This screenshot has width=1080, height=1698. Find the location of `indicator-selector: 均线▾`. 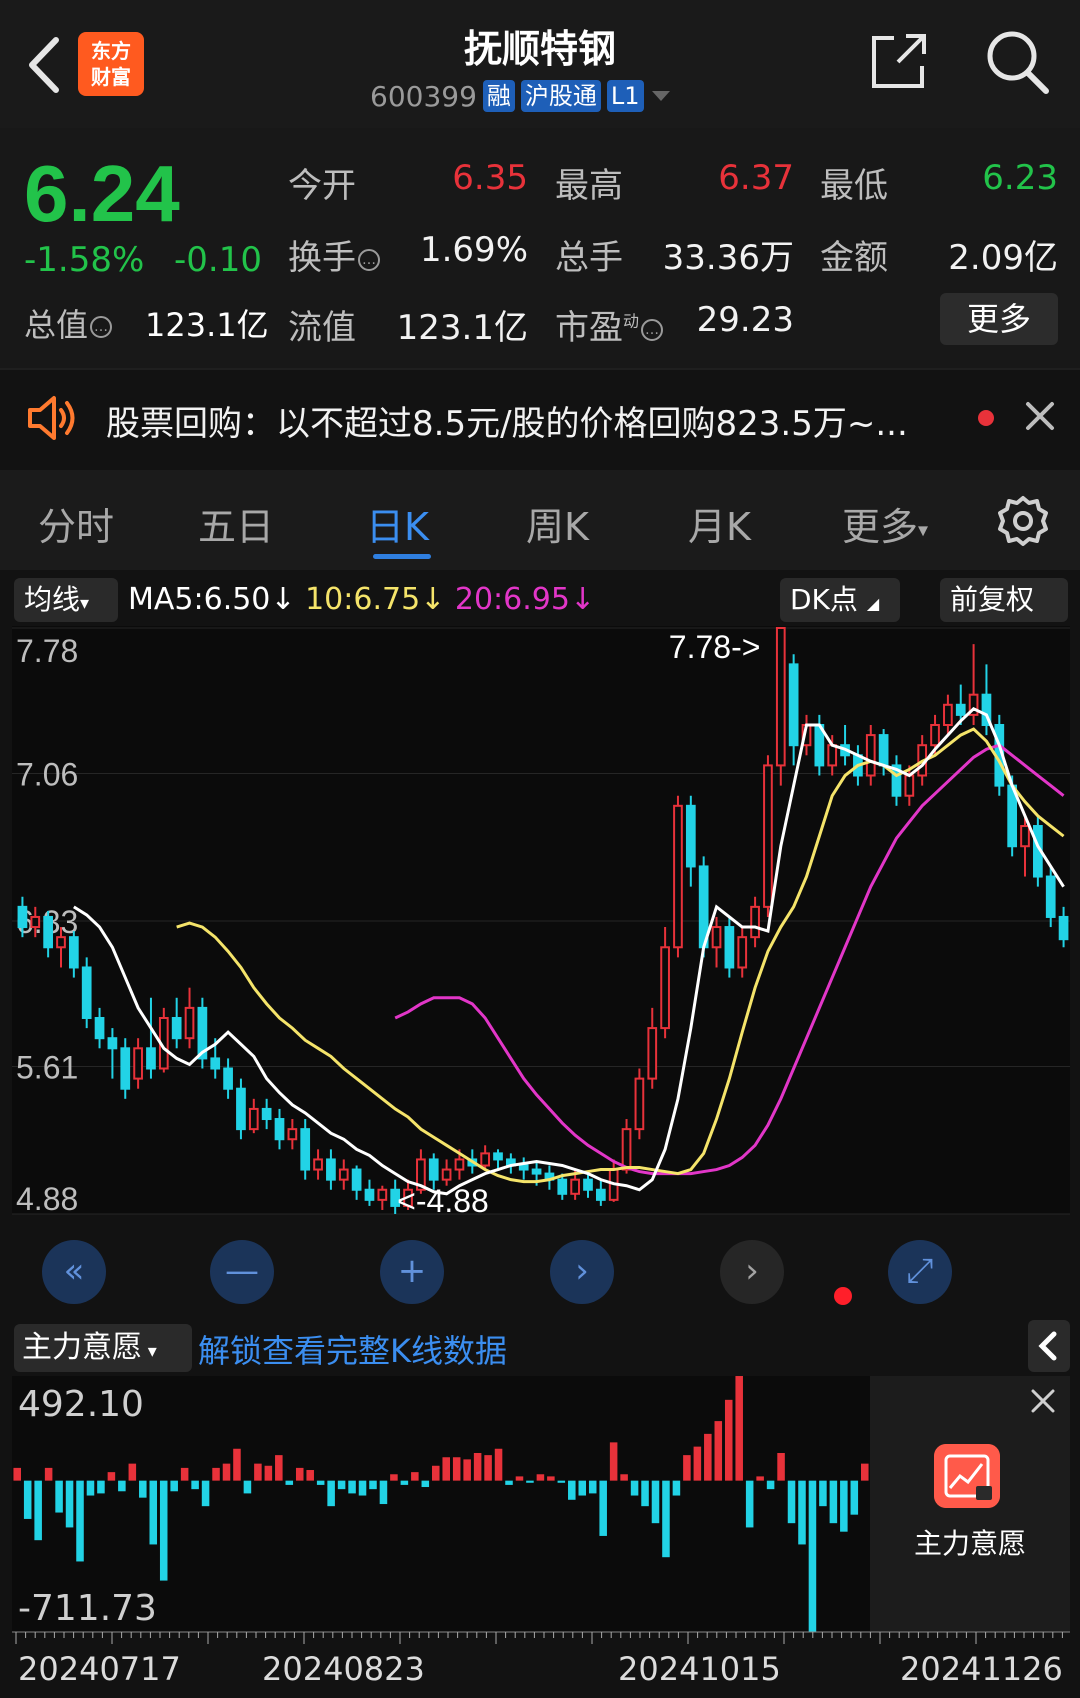

indicator-selector: 均线▾ is located at coordinates (66, 600).